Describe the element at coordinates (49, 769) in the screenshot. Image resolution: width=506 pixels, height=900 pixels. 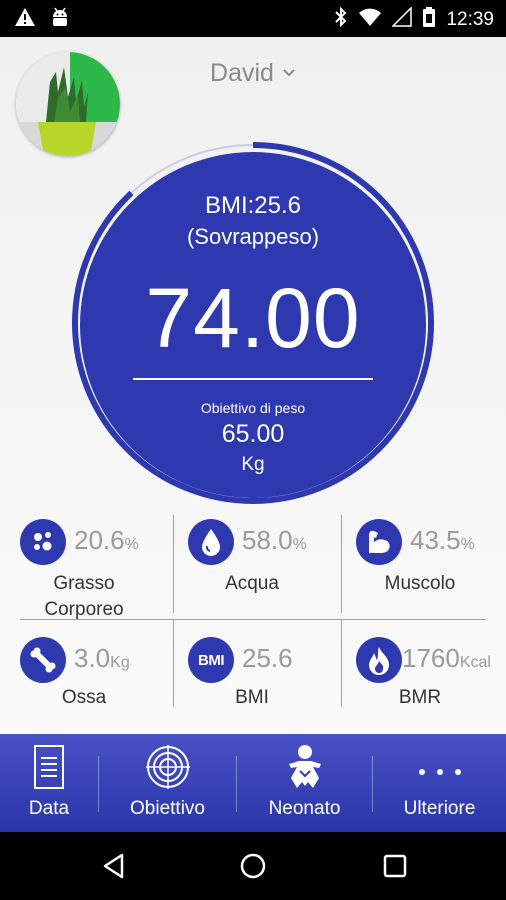
I see `data-icon` at that location.